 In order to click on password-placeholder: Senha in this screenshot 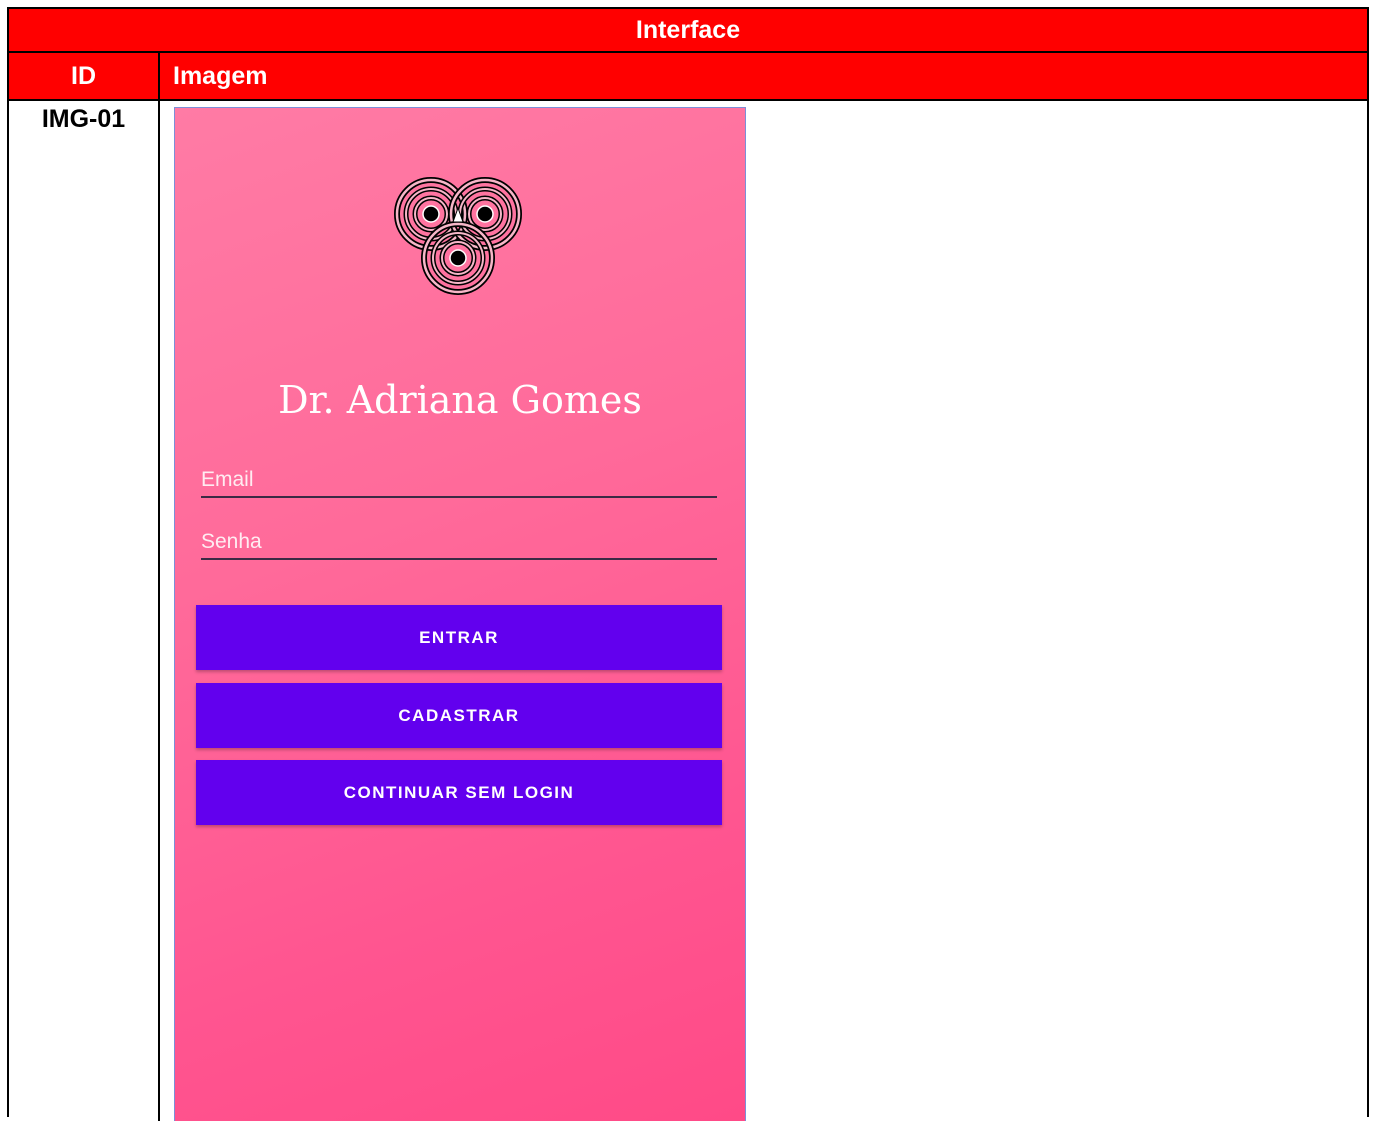, I will do `click(231, 541)`.